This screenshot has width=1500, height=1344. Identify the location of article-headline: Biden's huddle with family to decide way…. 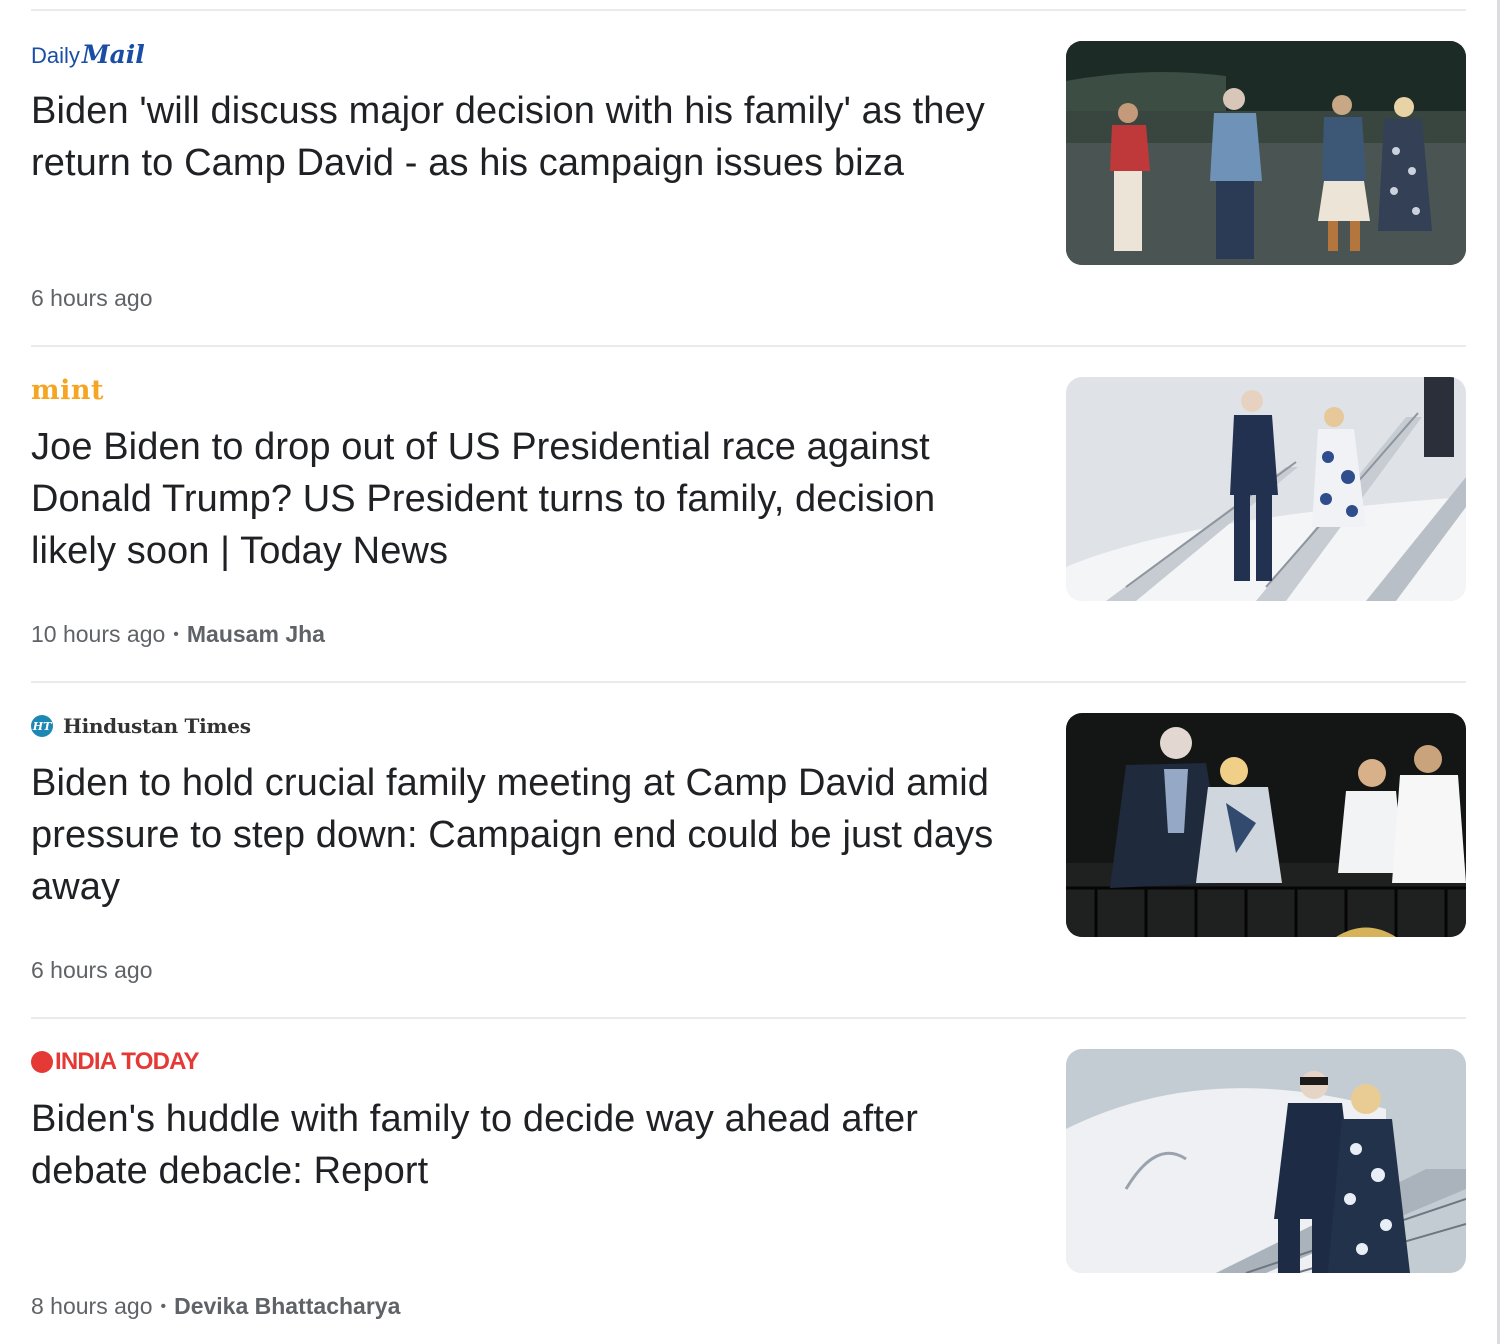
(521, 1145).